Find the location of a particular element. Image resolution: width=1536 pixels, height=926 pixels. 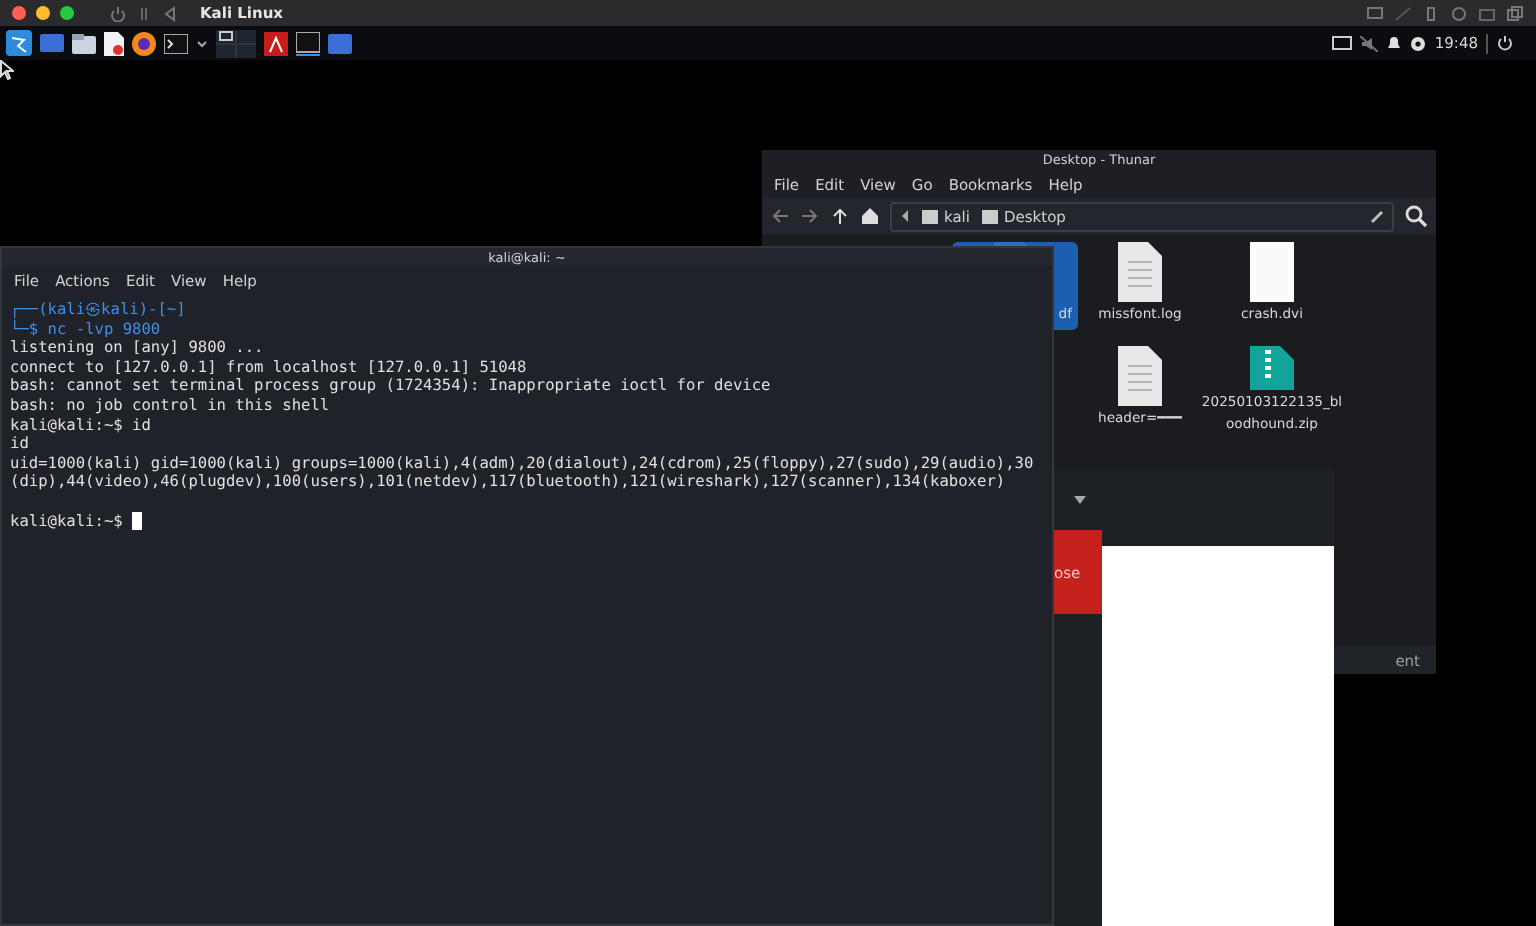

display-icon is located at coordinates (1375, 13).